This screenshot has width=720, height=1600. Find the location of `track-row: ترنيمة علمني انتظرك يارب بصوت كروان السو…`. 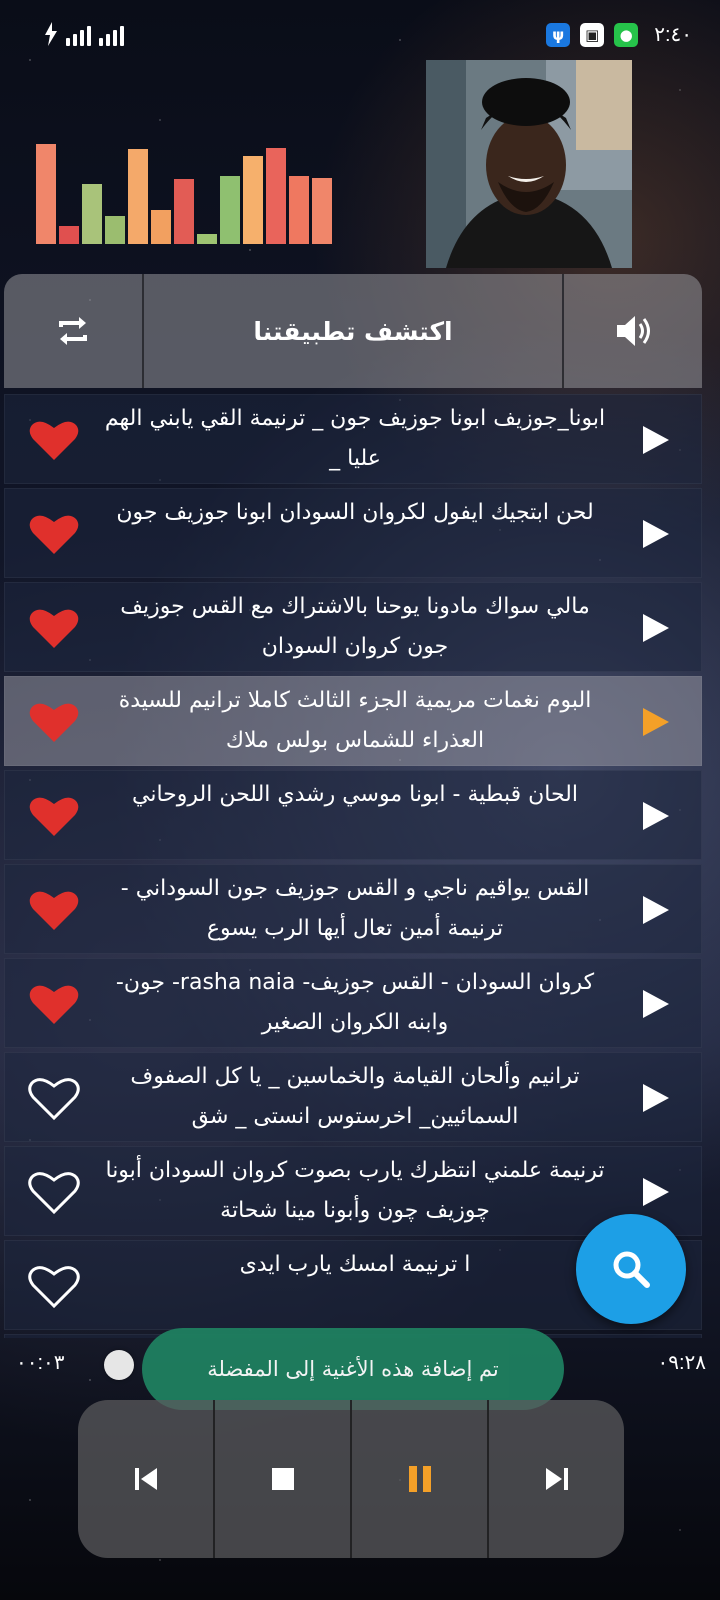

track-row: ترنيمة علمني انتظرك يارب بصوت كروان السو… is located at coordinates (353, 1191).